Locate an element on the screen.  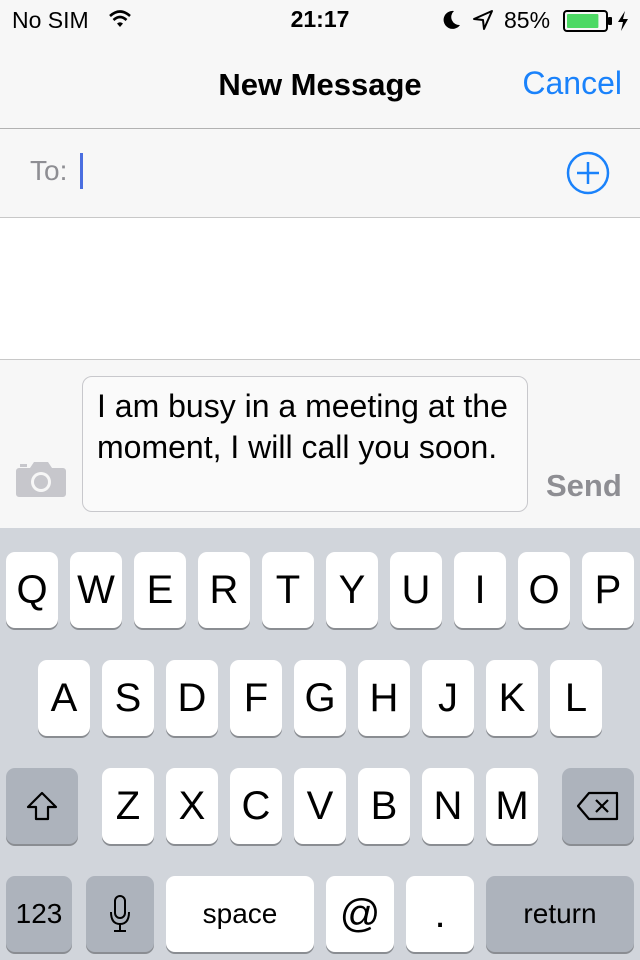
cancel-button: Cancel is located at coordinates (572, 83).